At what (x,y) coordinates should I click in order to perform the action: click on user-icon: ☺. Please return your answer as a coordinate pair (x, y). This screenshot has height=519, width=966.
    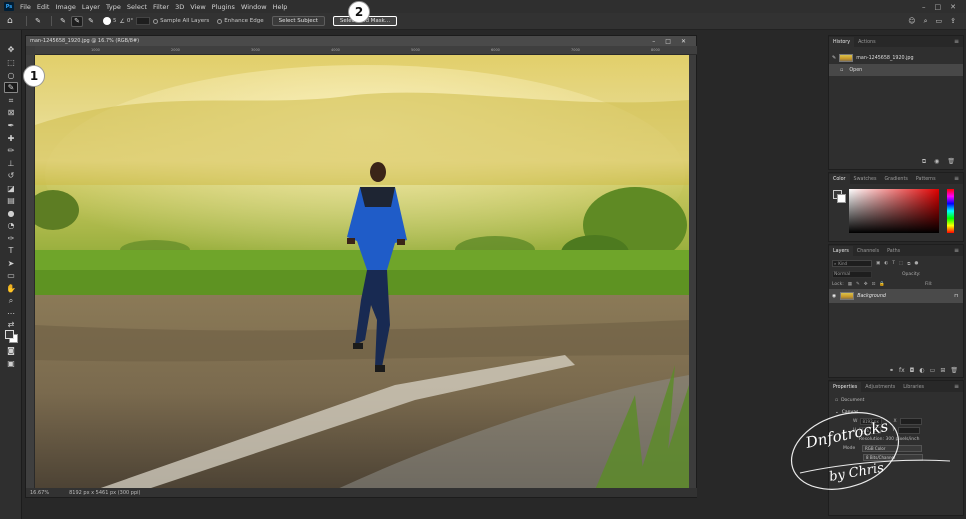
    Looking at the image, I should click on (911, 21).